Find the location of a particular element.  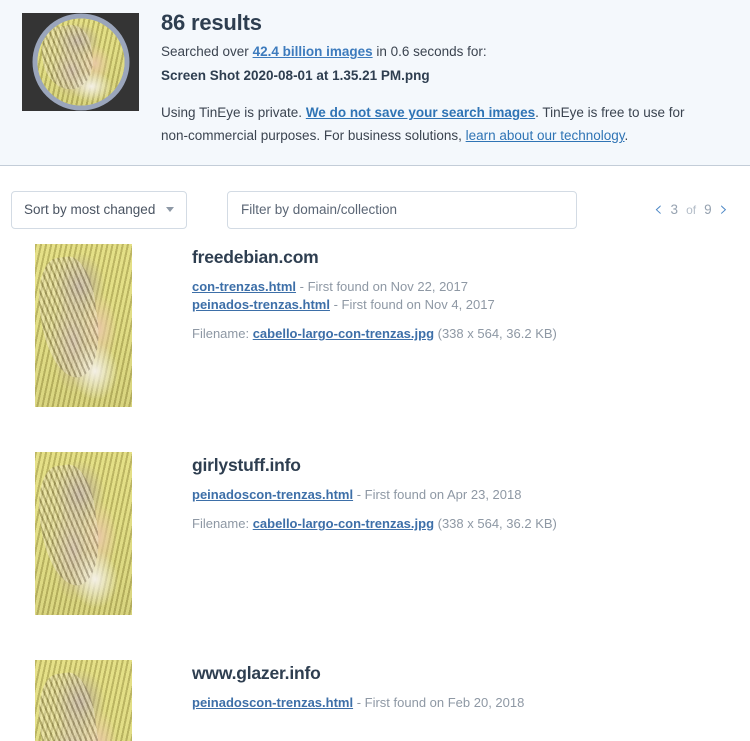

result-domain-heading: freedebian.com is located at coordinates (374, 257).